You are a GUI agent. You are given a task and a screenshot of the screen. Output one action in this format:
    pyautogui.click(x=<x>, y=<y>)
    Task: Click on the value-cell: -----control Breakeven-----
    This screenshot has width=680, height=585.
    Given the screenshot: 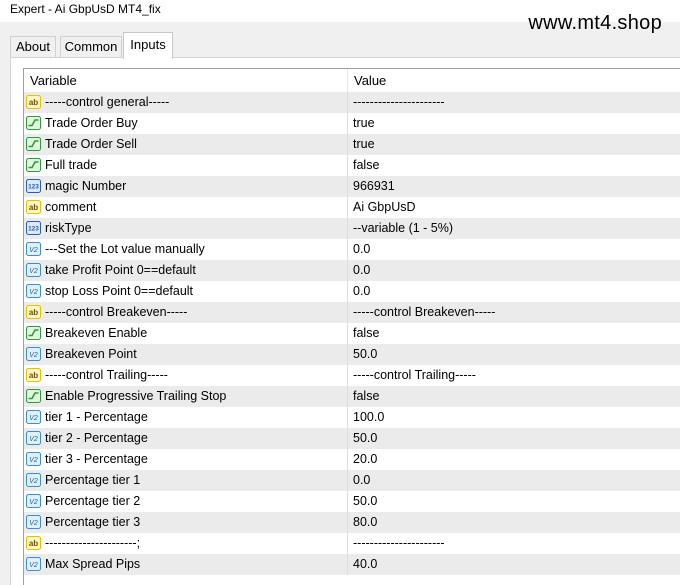 What is the action you would take?
    pyautogui.click(x=507, y=312)
    